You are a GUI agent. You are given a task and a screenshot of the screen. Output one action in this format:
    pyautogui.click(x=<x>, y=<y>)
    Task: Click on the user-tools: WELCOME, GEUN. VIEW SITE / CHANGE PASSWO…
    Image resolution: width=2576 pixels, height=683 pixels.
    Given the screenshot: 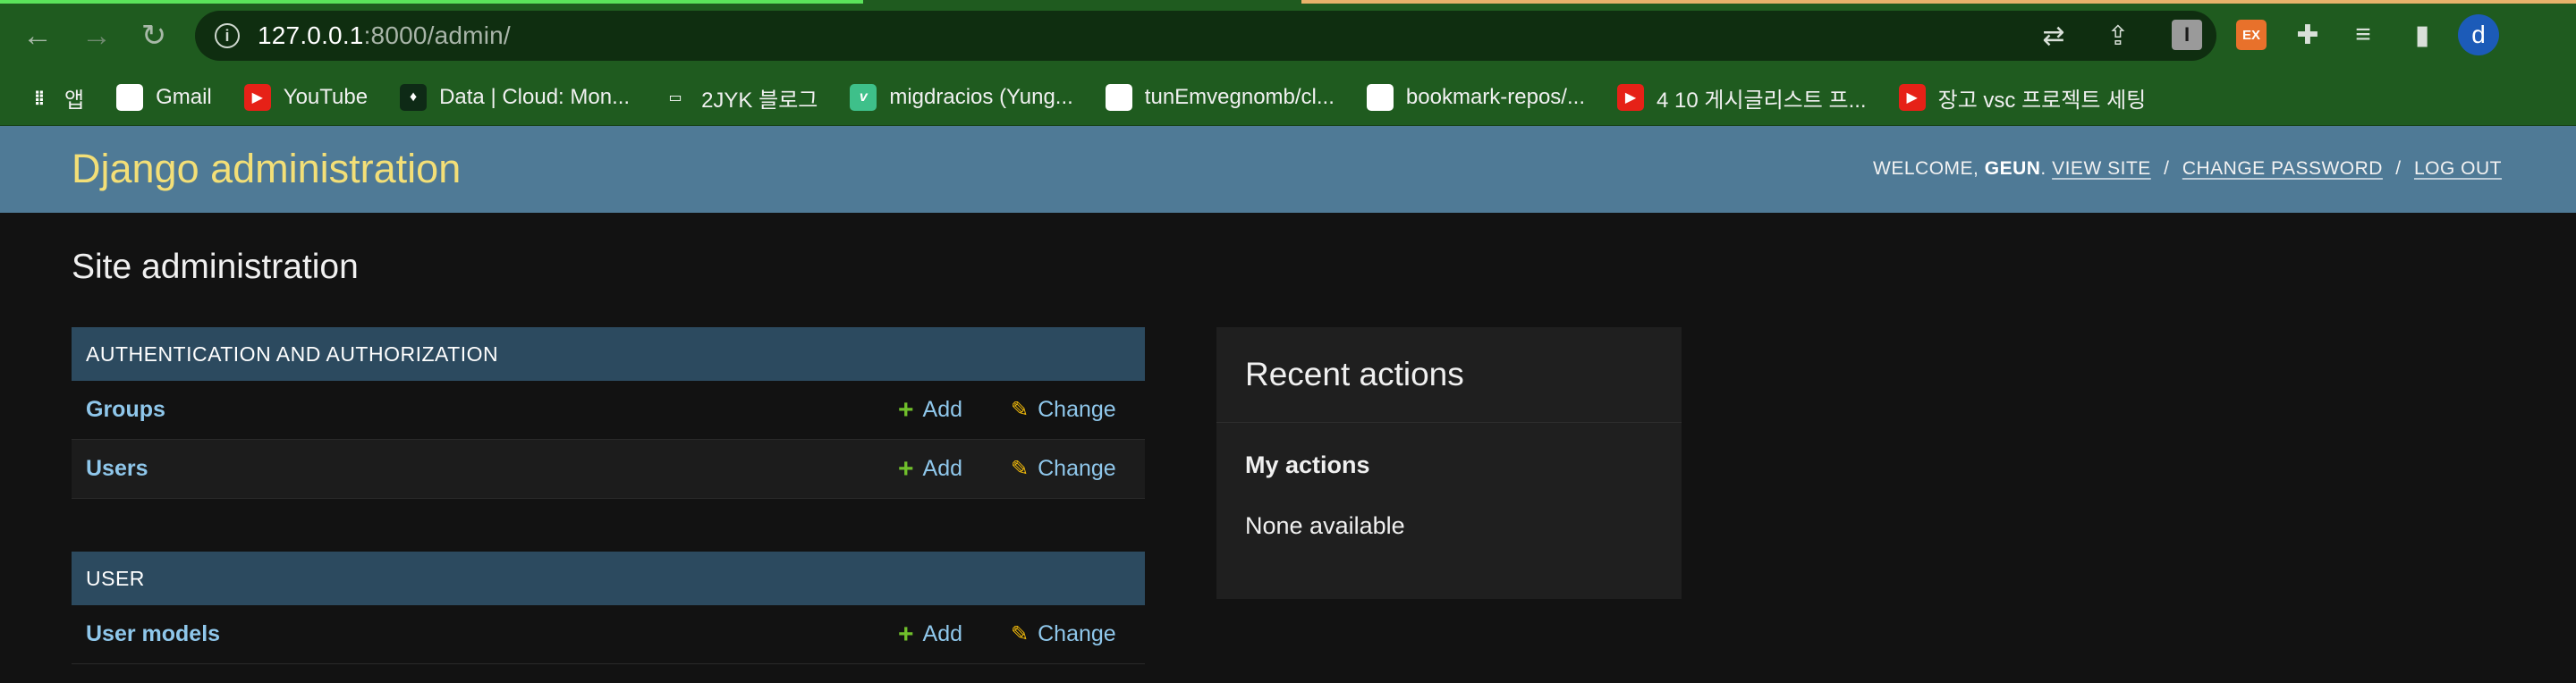 What is the action you would take?
    pyautogui.click(x=2187, y=168)
    